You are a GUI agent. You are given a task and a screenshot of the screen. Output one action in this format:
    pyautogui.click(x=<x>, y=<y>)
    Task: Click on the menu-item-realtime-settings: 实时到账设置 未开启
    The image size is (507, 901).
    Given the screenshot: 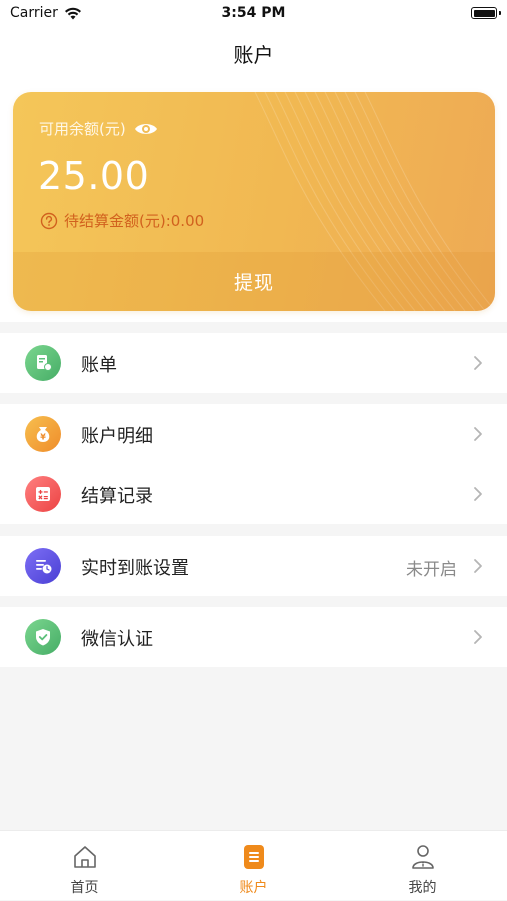 What is the action you would take?
    pyautogui.click(x=253, y=566)
    